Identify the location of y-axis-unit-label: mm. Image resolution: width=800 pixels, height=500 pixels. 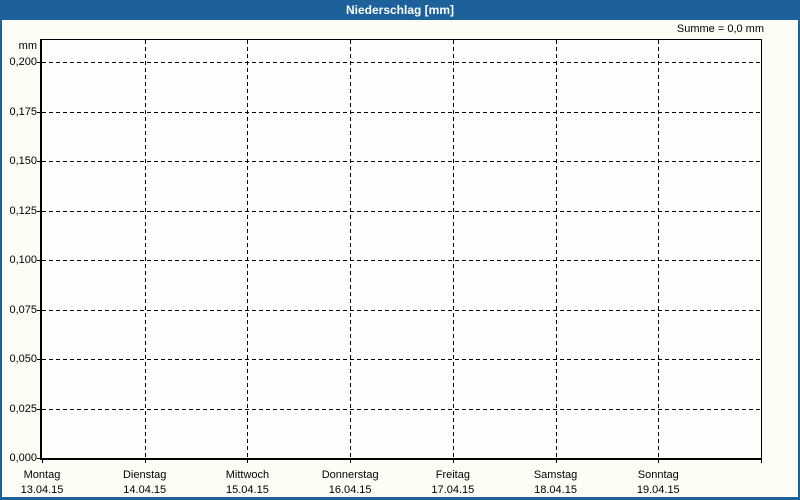
(27, 46).